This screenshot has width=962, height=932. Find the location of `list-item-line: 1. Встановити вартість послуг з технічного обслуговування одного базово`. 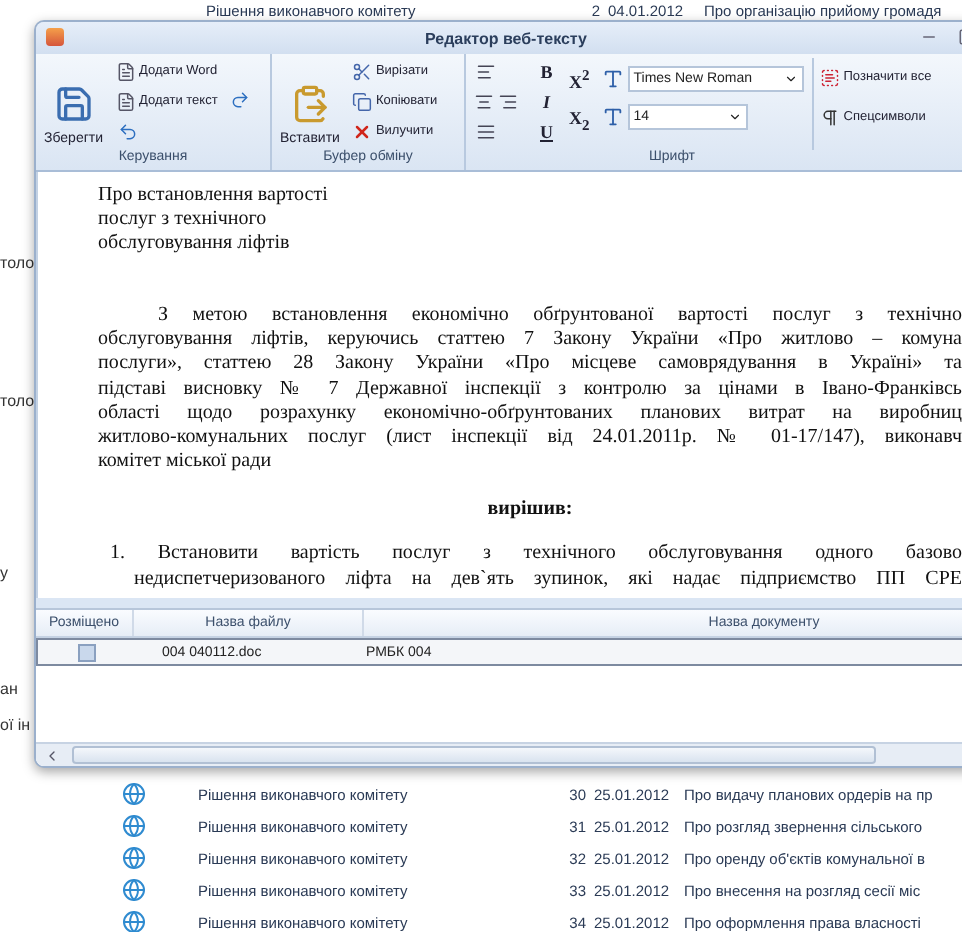

list-item-line: 1. Встановити вартість послуг з технічного обслуговування одного базово is located at coordinates (535, 555).